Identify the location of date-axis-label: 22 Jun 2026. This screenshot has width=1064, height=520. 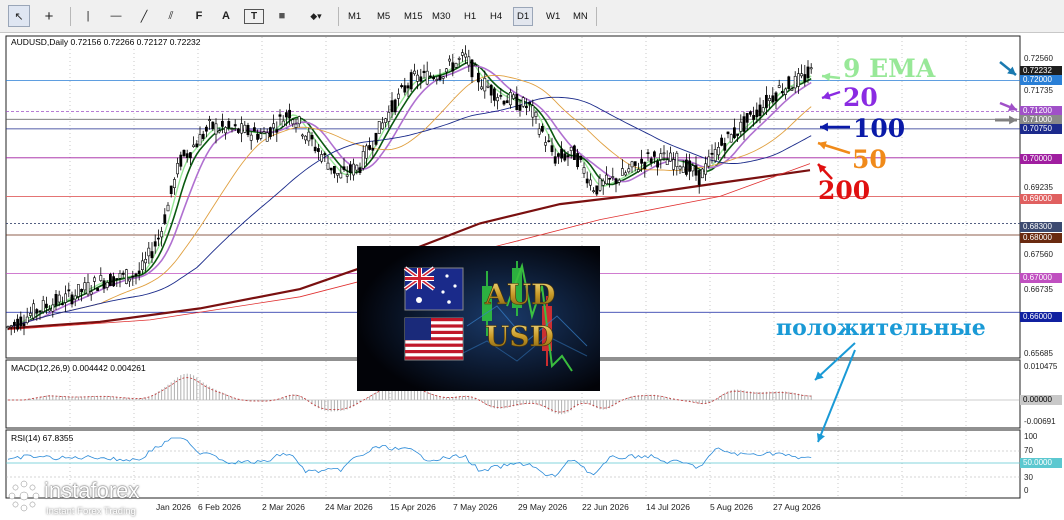
(605, 507).